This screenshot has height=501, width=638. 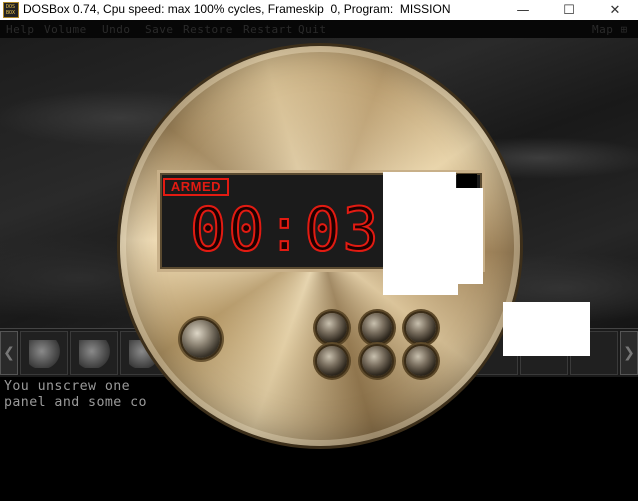 I want to click on inventory-right-arrow: ❯, so click(x=629, y=353).